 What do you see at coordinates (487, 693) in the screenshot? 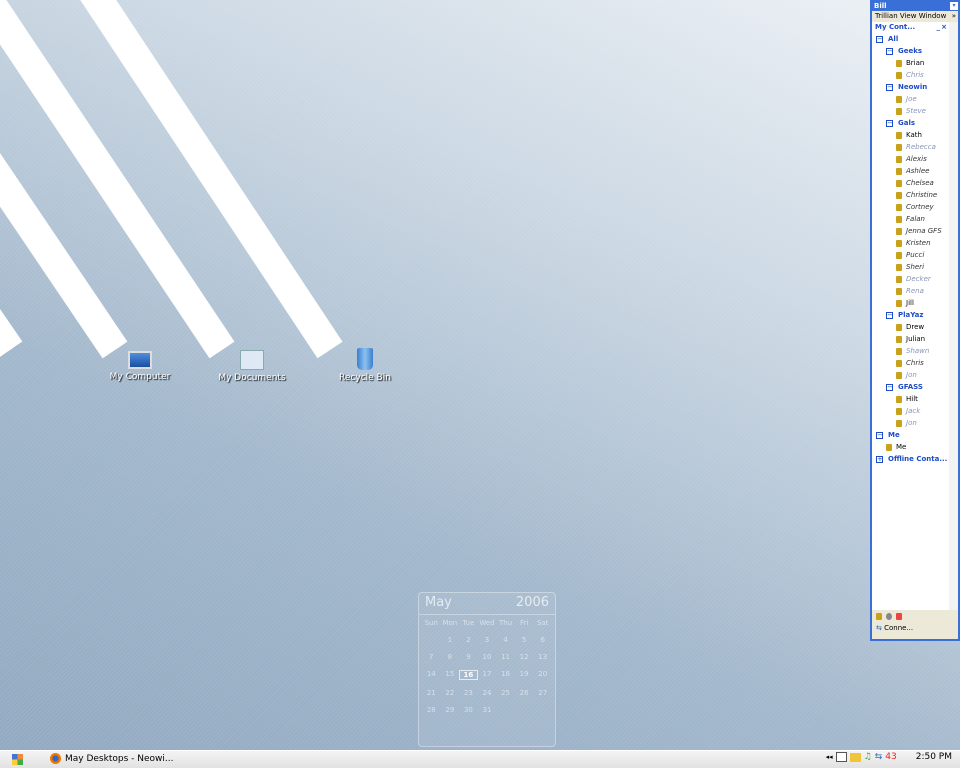
I see `calendar-date: 24` at bounding box center [487, 693].